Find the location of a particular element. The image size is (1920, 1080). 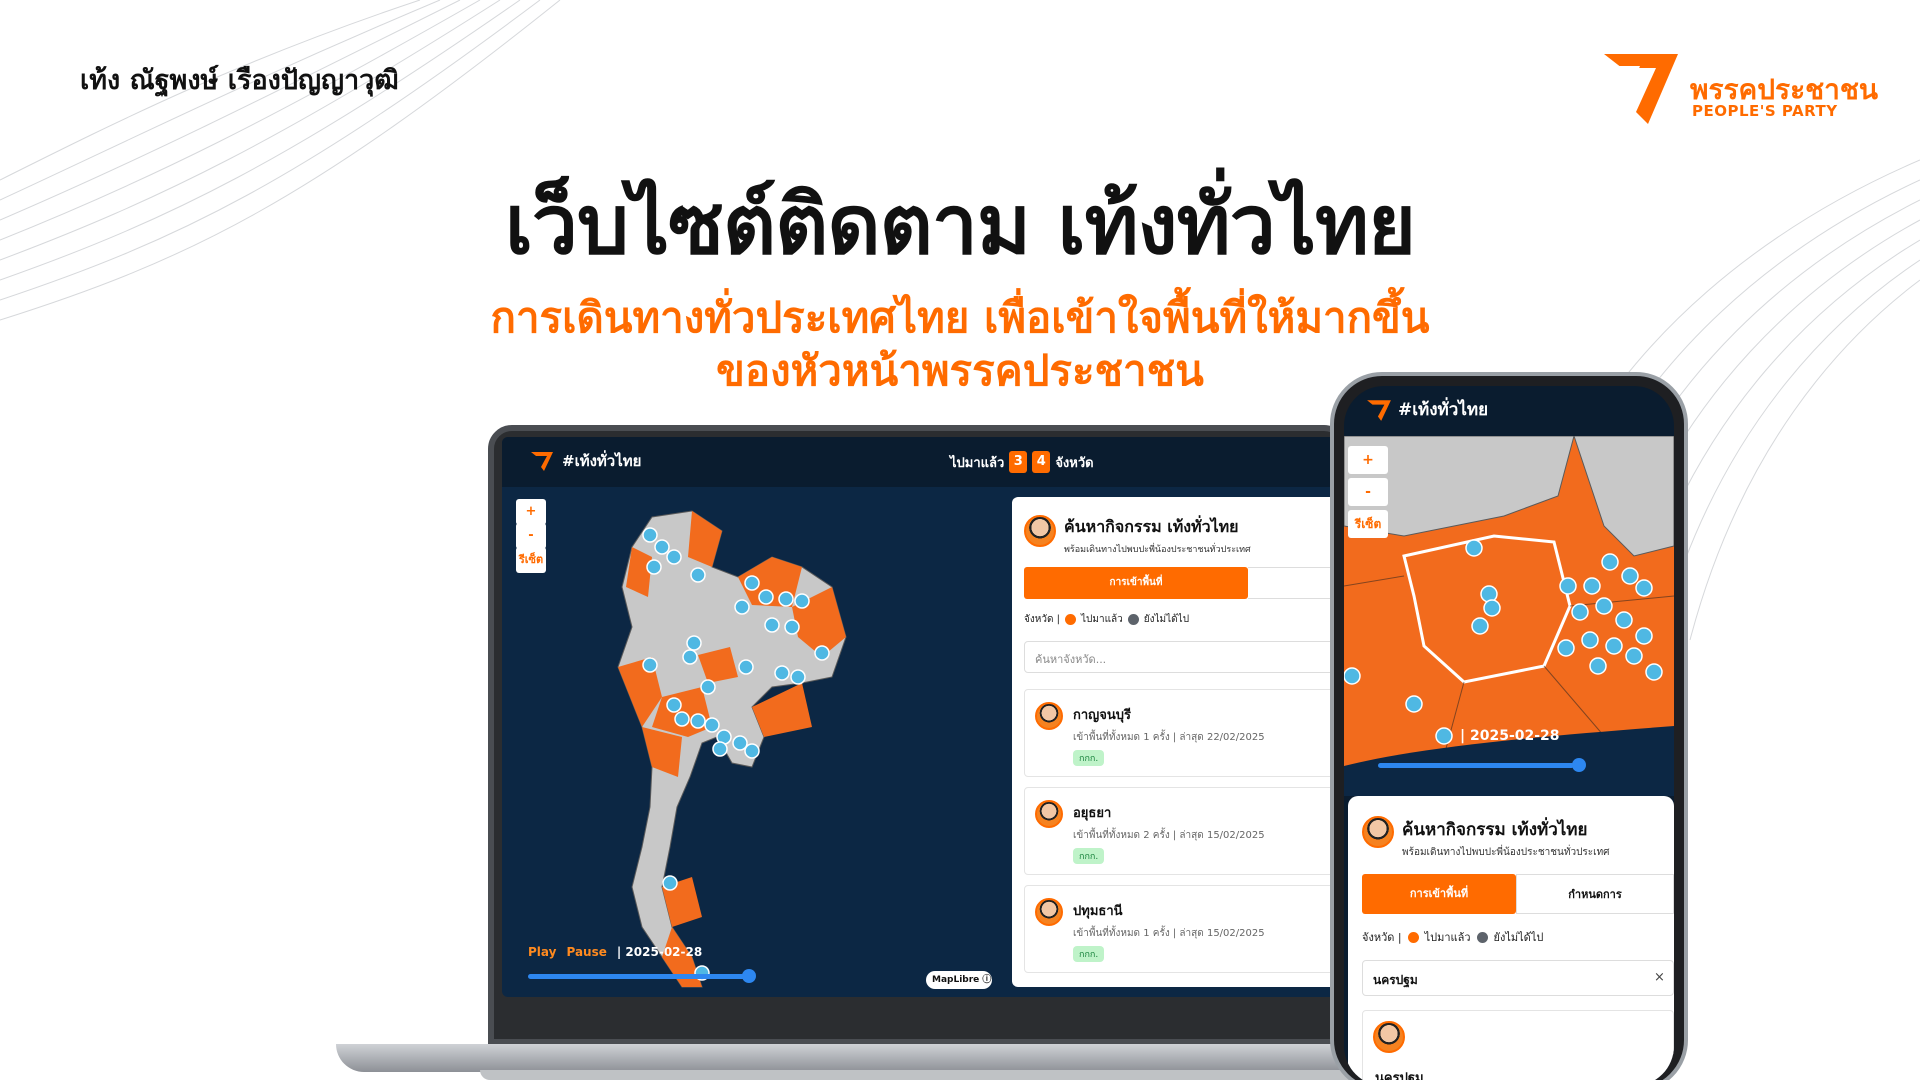

play-button: Play is located at coordinates (542, 952).